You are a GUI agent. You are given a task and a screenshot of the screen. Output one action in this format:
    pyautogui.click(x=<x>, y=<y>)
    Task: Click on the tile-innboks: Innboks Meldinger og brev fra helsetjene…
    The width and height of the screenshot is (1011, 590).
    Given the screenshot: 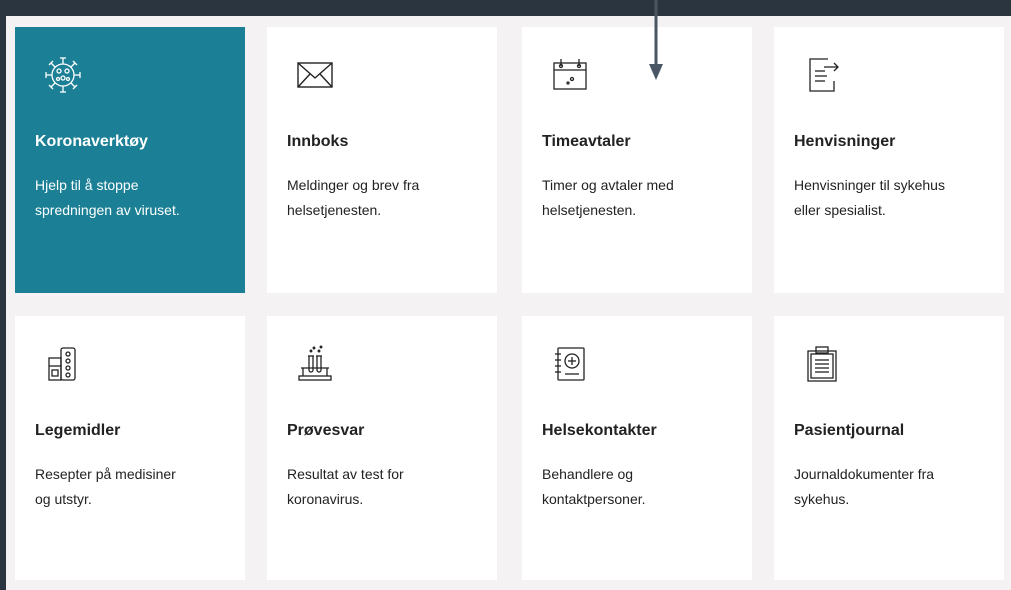 What is the action you would take?
    pyautogui.click(x=382, y=160)
    